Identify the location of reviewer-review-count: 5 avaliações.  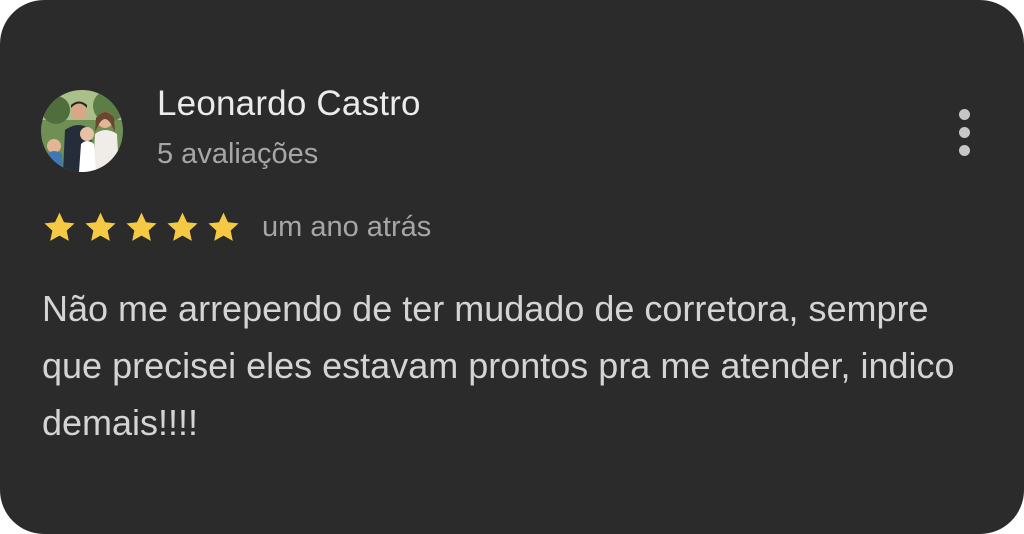
(238, 154).